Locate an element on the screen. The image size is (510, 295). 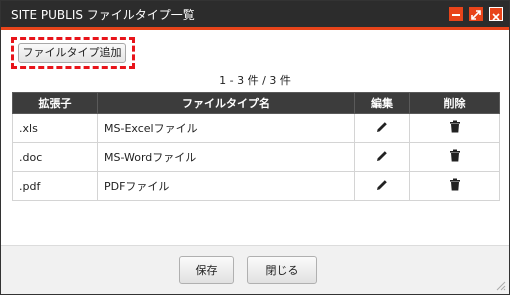
minimize-button is located at coordinates (456, 14).